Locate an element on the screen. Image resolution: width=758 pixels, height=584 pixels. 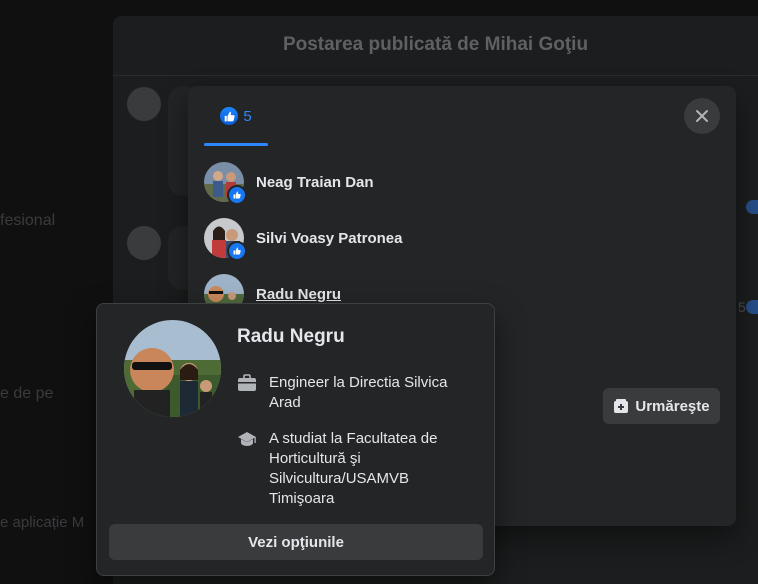
close-icon is located at coordinates (702, 116).